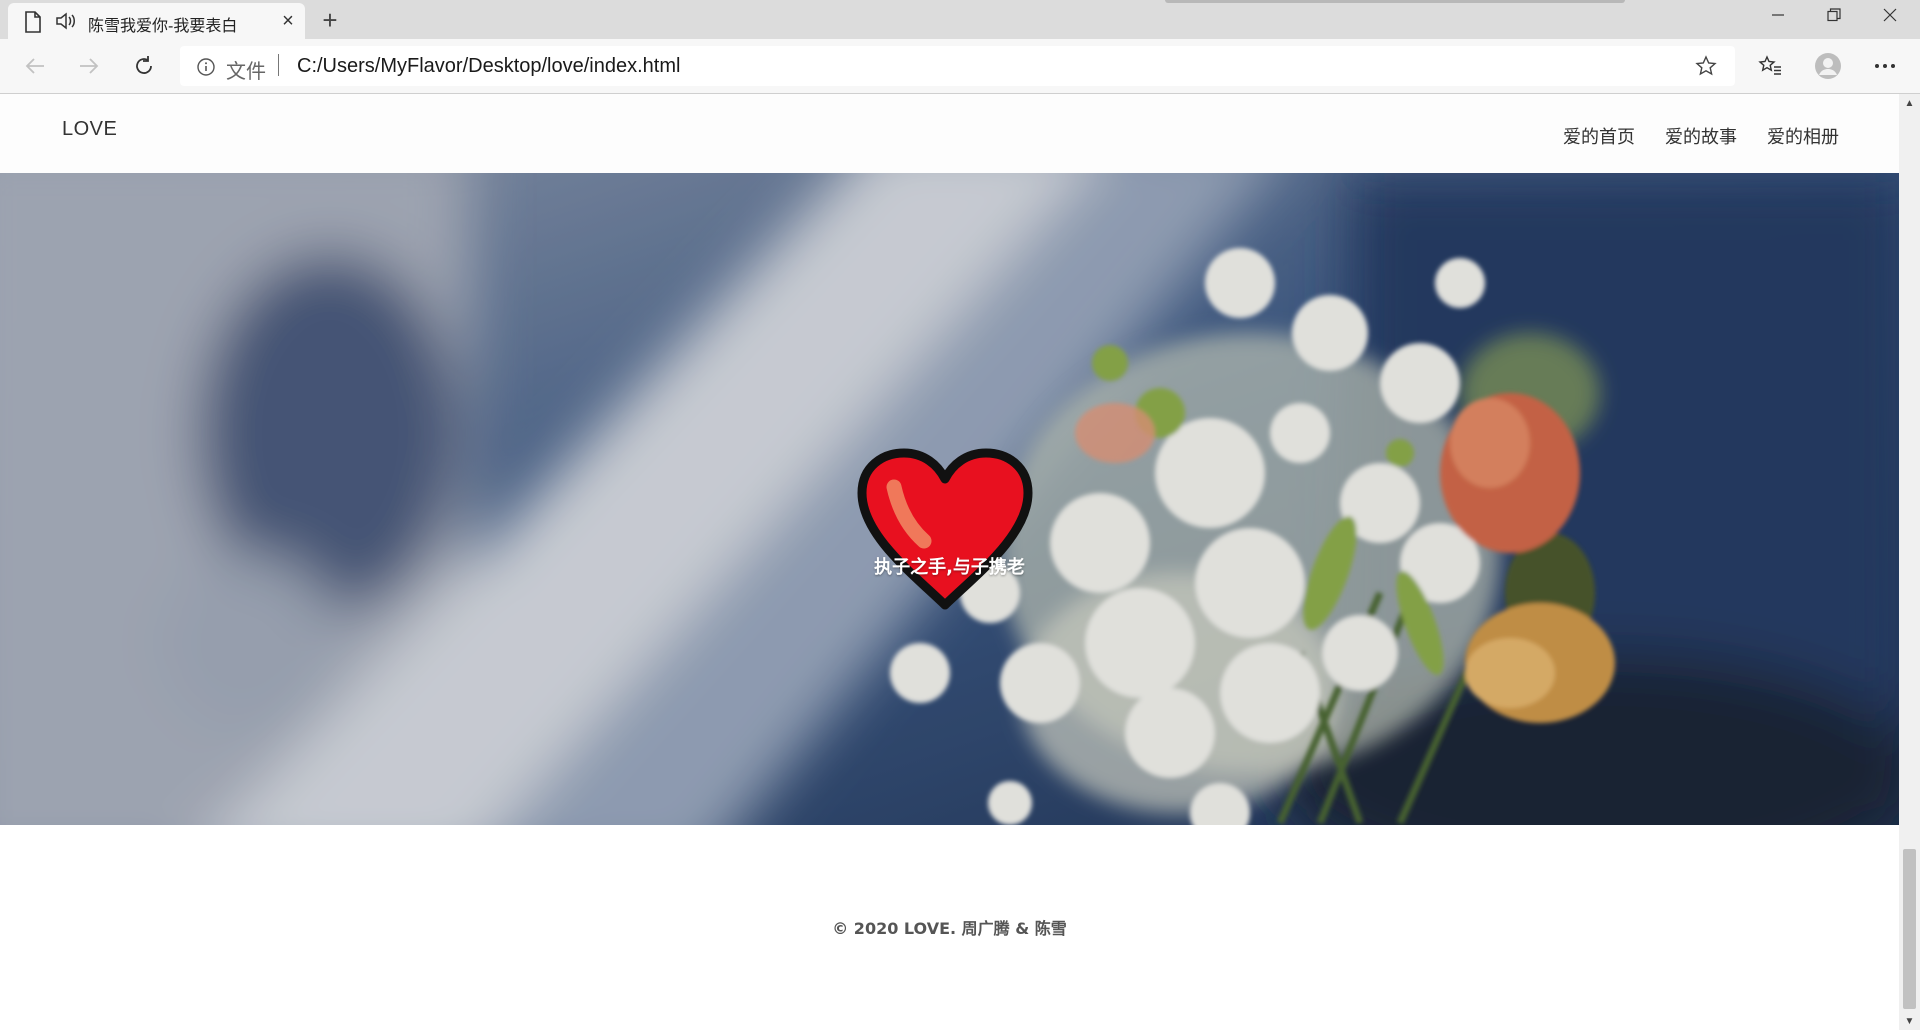 This screenshot has width=1920, height=1030. I want to click on info-icon, so click(206, 69).